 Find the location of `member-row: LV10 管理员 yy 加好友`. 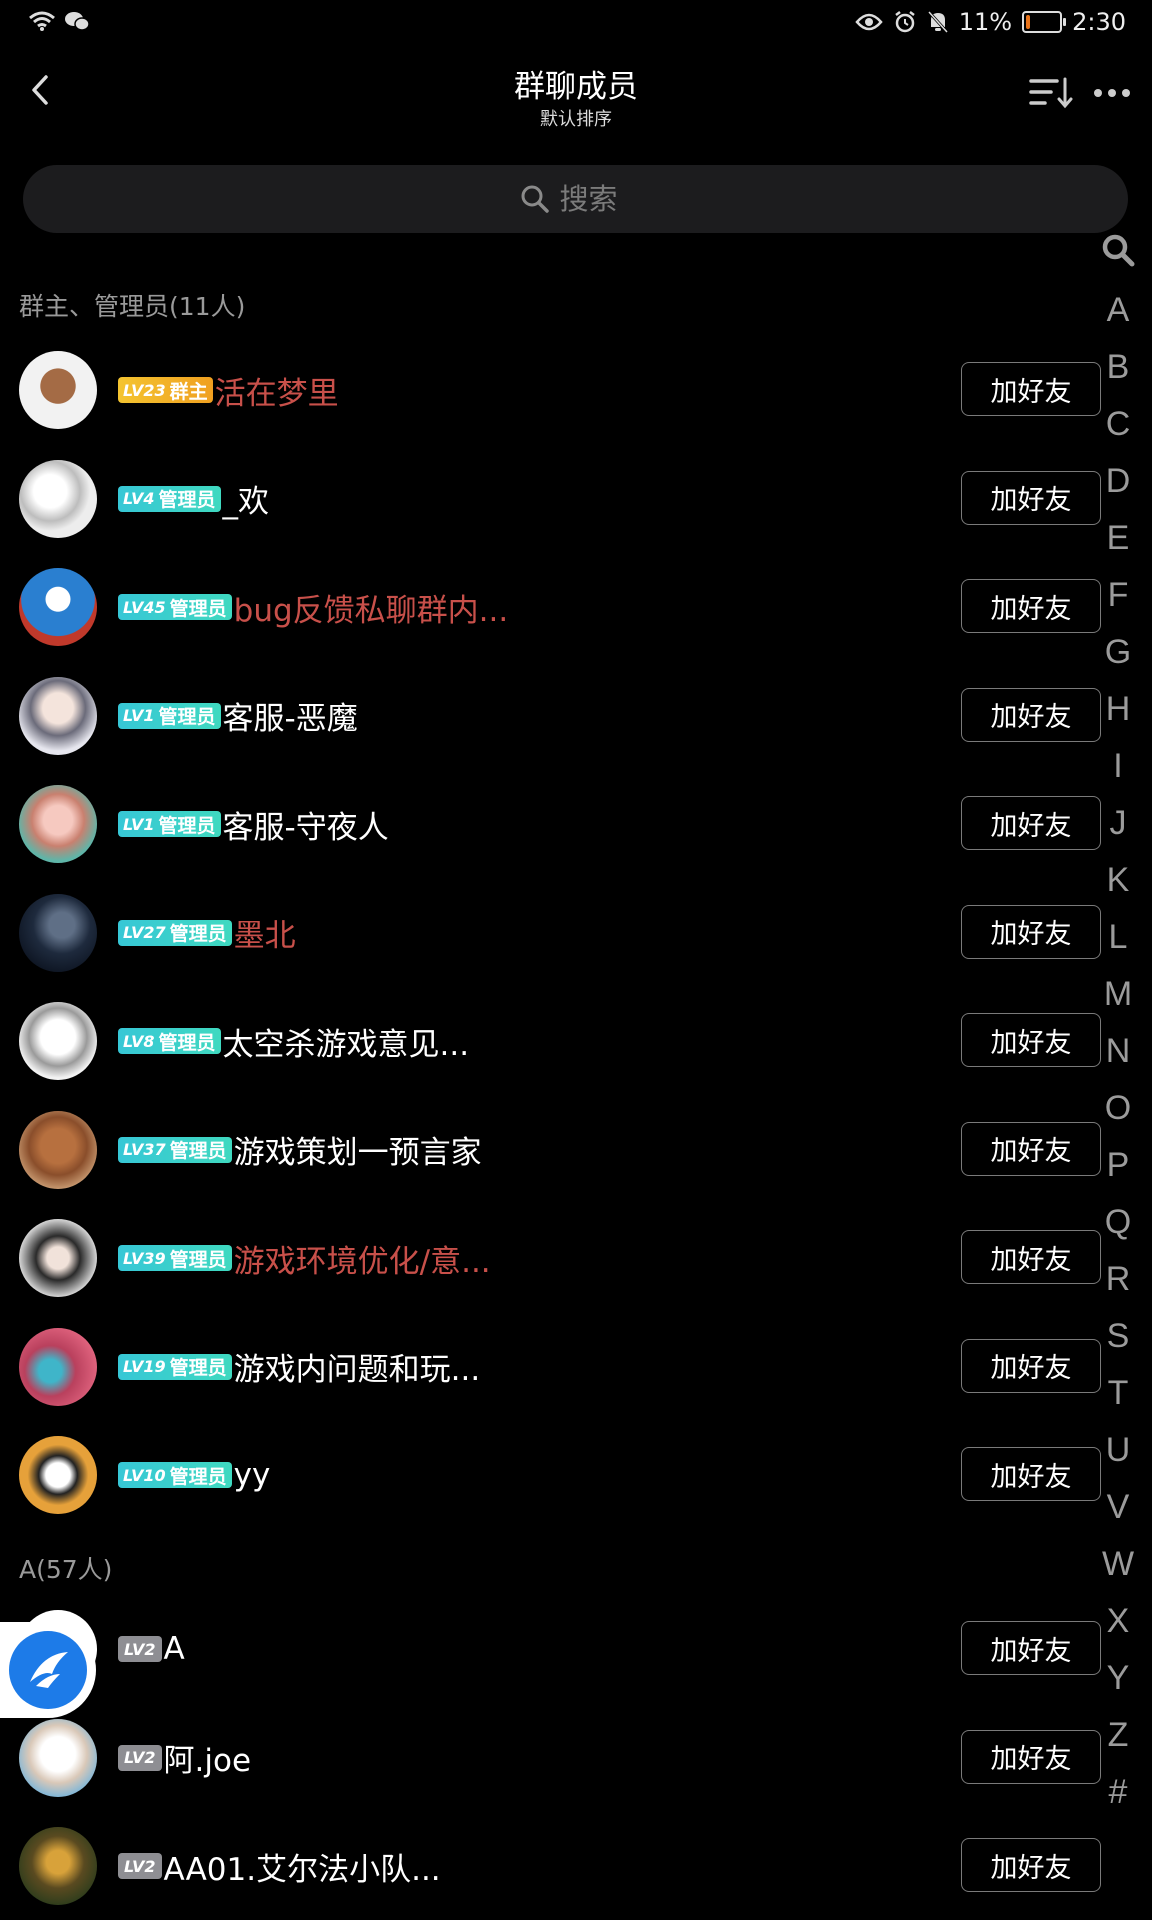

member-row: LV10 管理员 yy 加好友 is located at coordinates (550, 1475).